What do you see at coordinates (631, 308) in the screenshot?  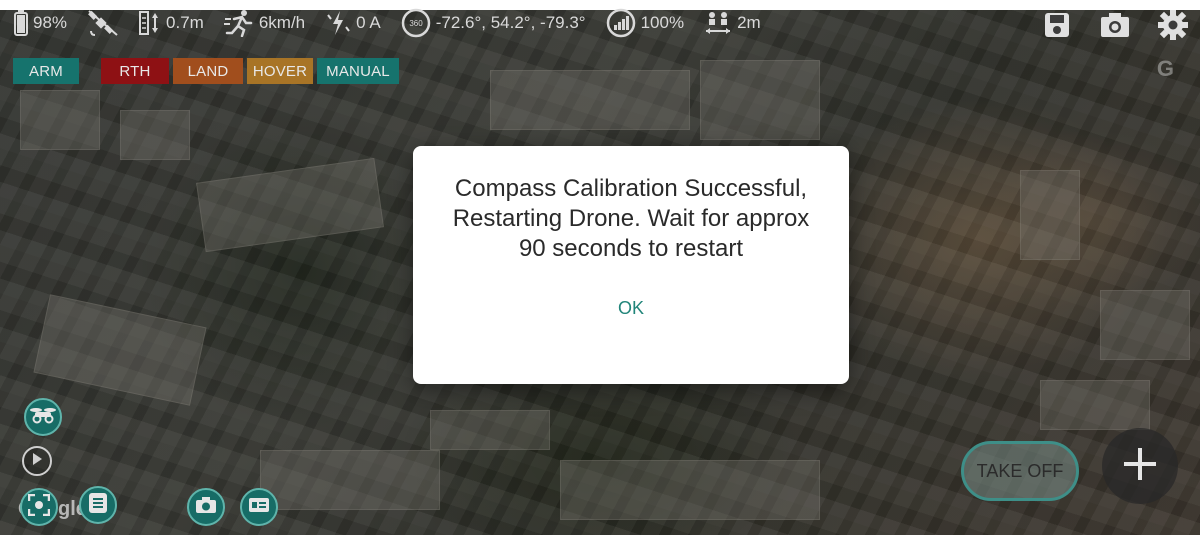 I see `ok-button: OK` at bounding box center [631, 308].